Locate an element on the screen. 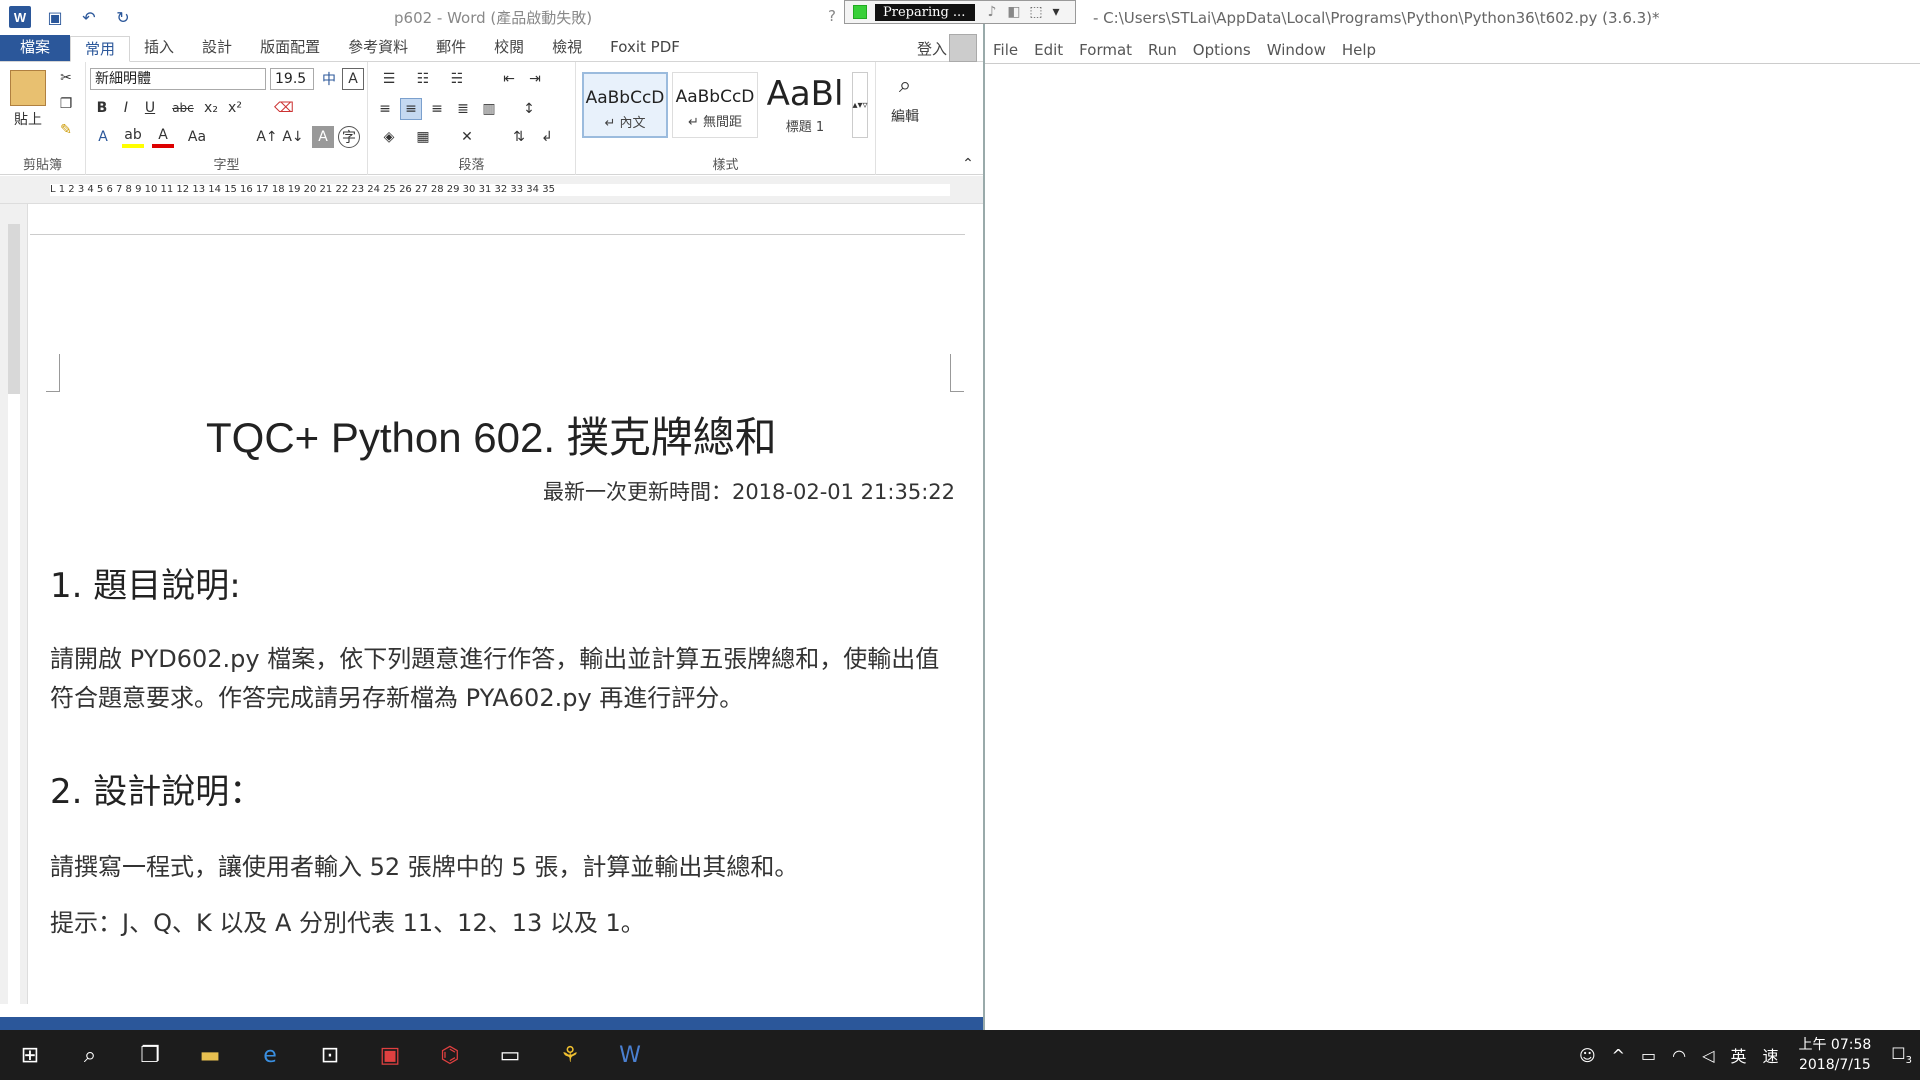 The width and height of the screenshot is (1920, 1080). tab-home: 常用 is located at coordinates (100, 49).